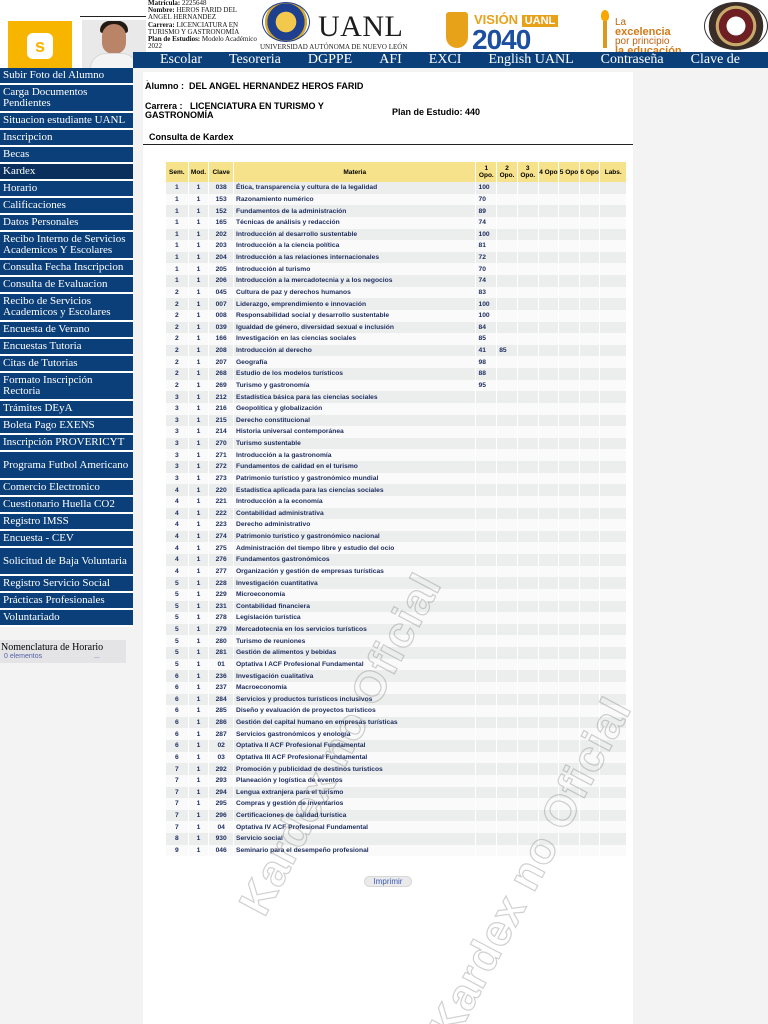  I want to click on nav-item-contrase-a: Contraseña, so click(619, 60).